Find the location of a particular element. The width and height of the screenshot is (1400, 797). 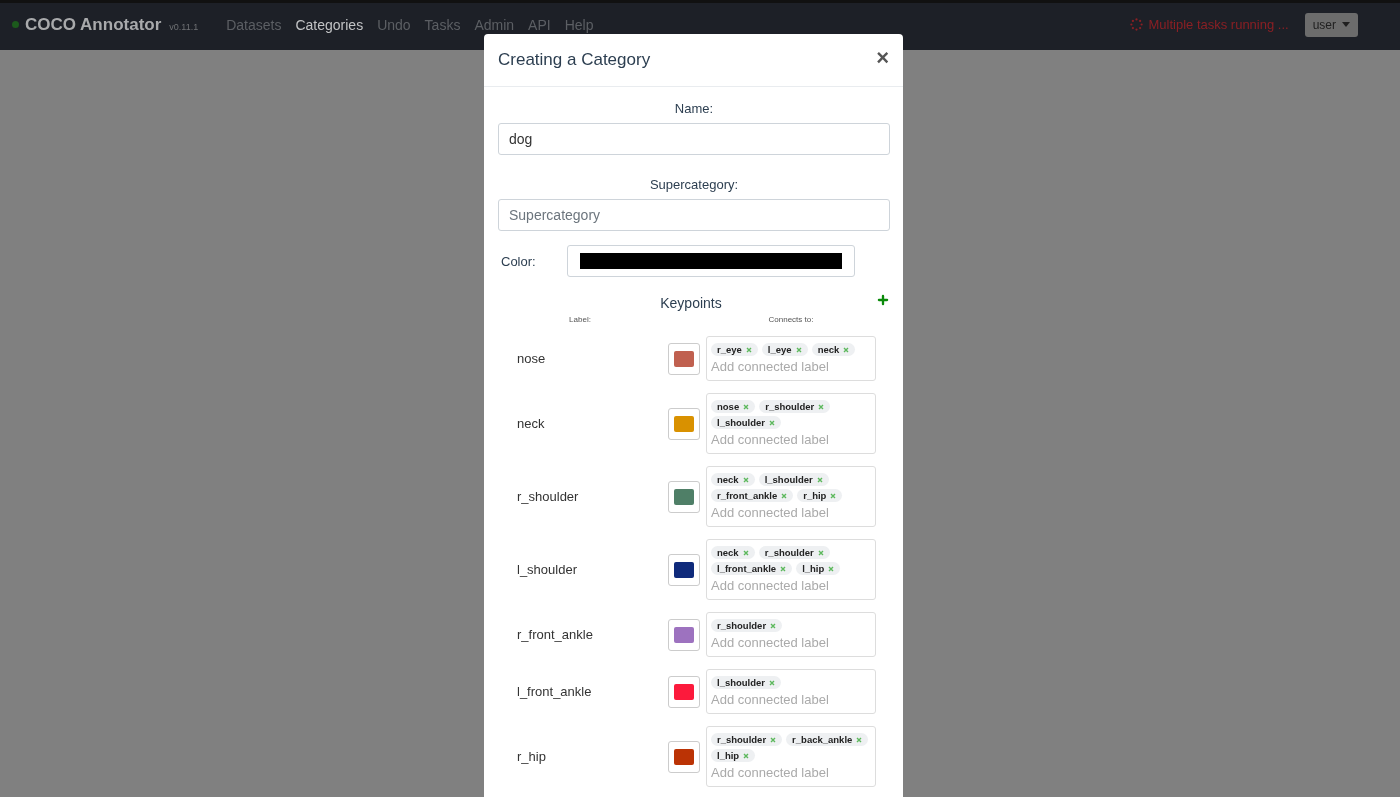

field-label: Name: is located at coordinates (694, 108).